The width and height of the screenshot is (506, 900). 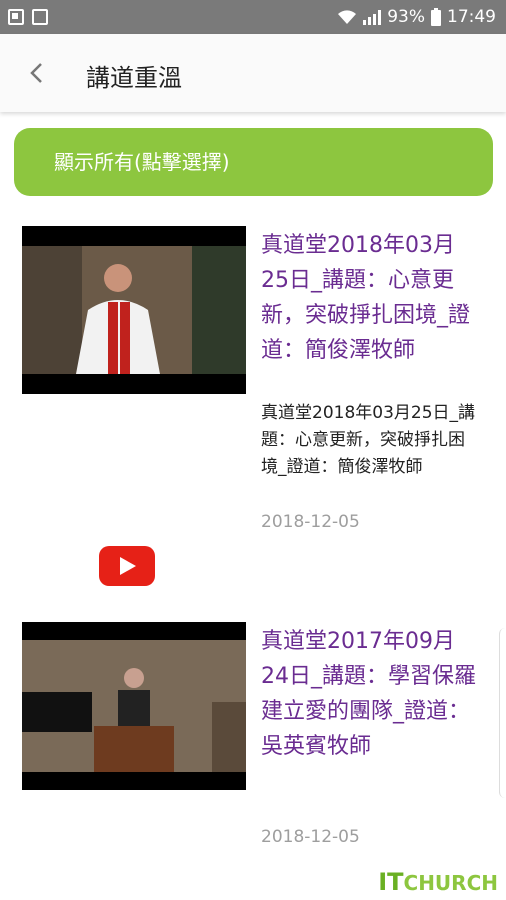 I want to click on video-title: 真道堂2018年03月25日_講題：心意更新，突破掙扎困境_證道：簡俊澤牧師, so click(x=368, y=298).